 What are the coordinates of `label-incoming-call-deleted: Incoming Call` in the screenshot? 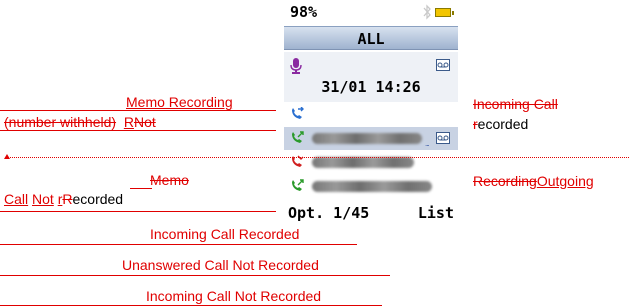 It's located at (515, 104).